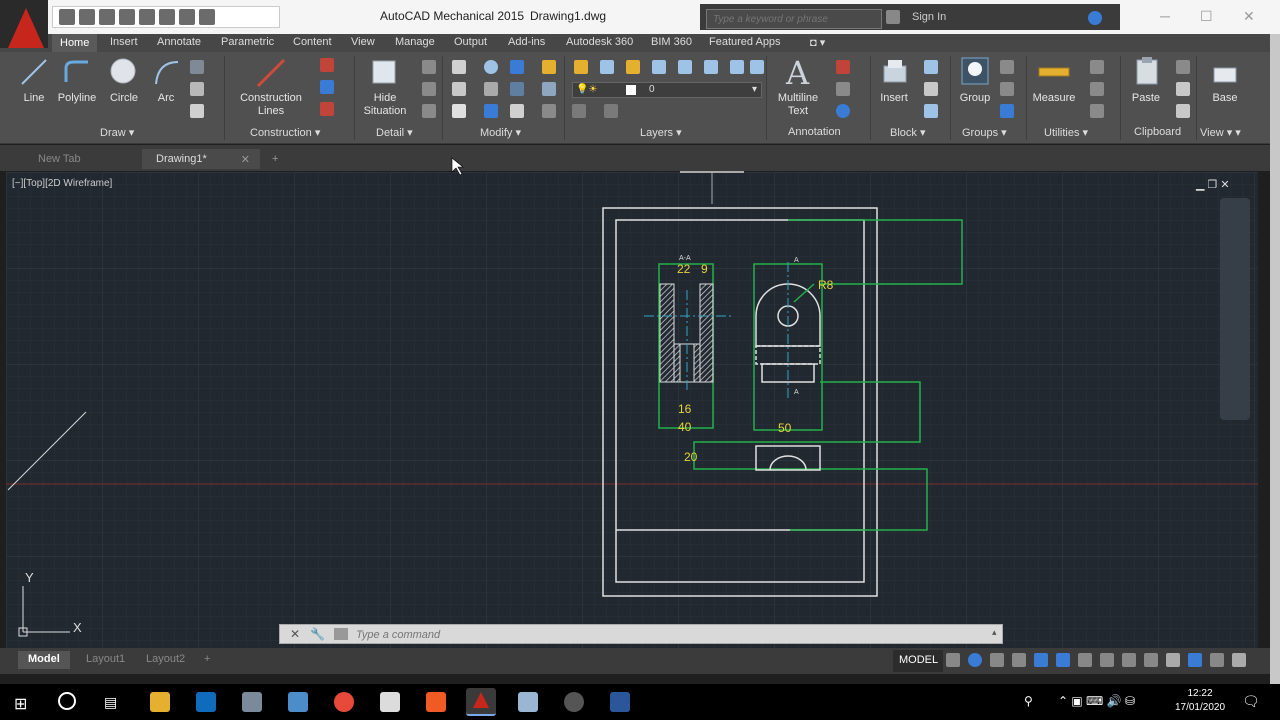 This screenshot has height=720, width=1280. I want to click on command-history-icon: ▴, so click(994, 632).